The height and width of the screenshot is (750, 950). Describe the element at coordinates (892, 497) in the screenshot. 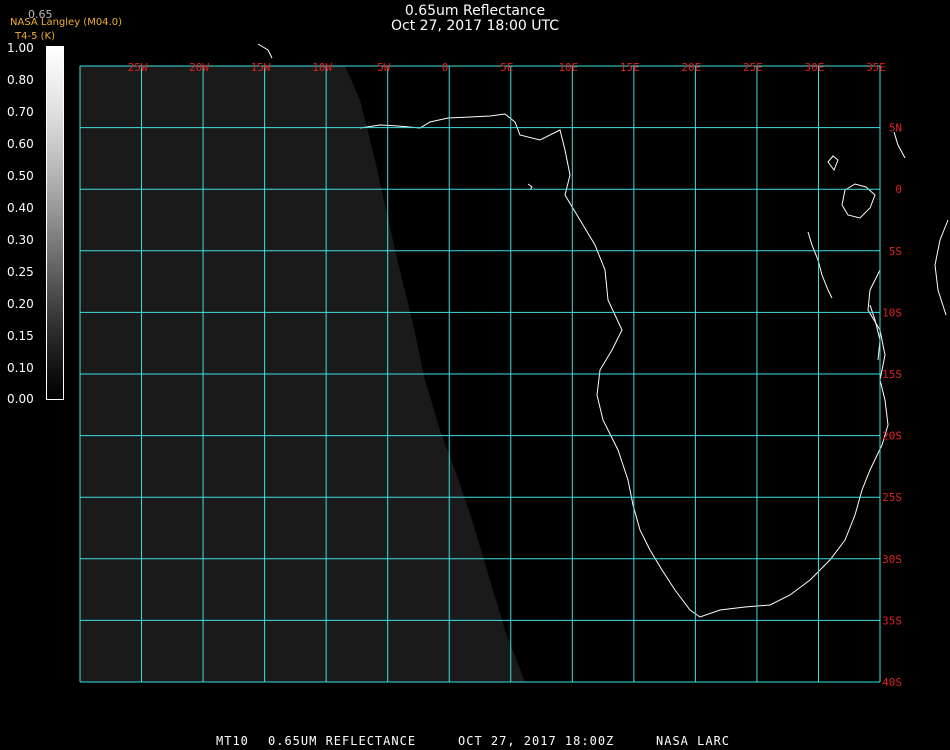

I see `latitude-label: 25S` at that location.